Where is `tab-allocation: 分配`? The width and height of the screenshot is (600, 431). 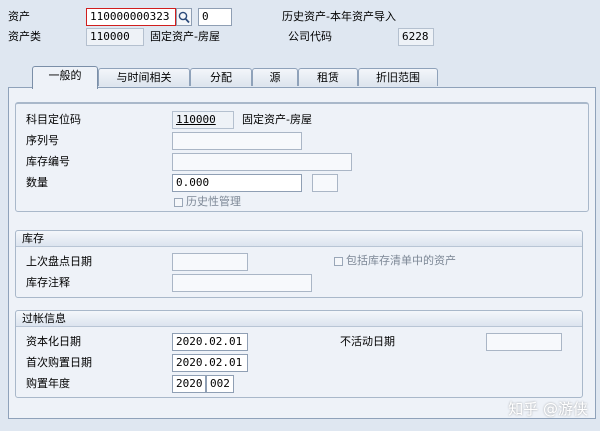 tab-allocation: 分配 is located at coordinates (221, 77).